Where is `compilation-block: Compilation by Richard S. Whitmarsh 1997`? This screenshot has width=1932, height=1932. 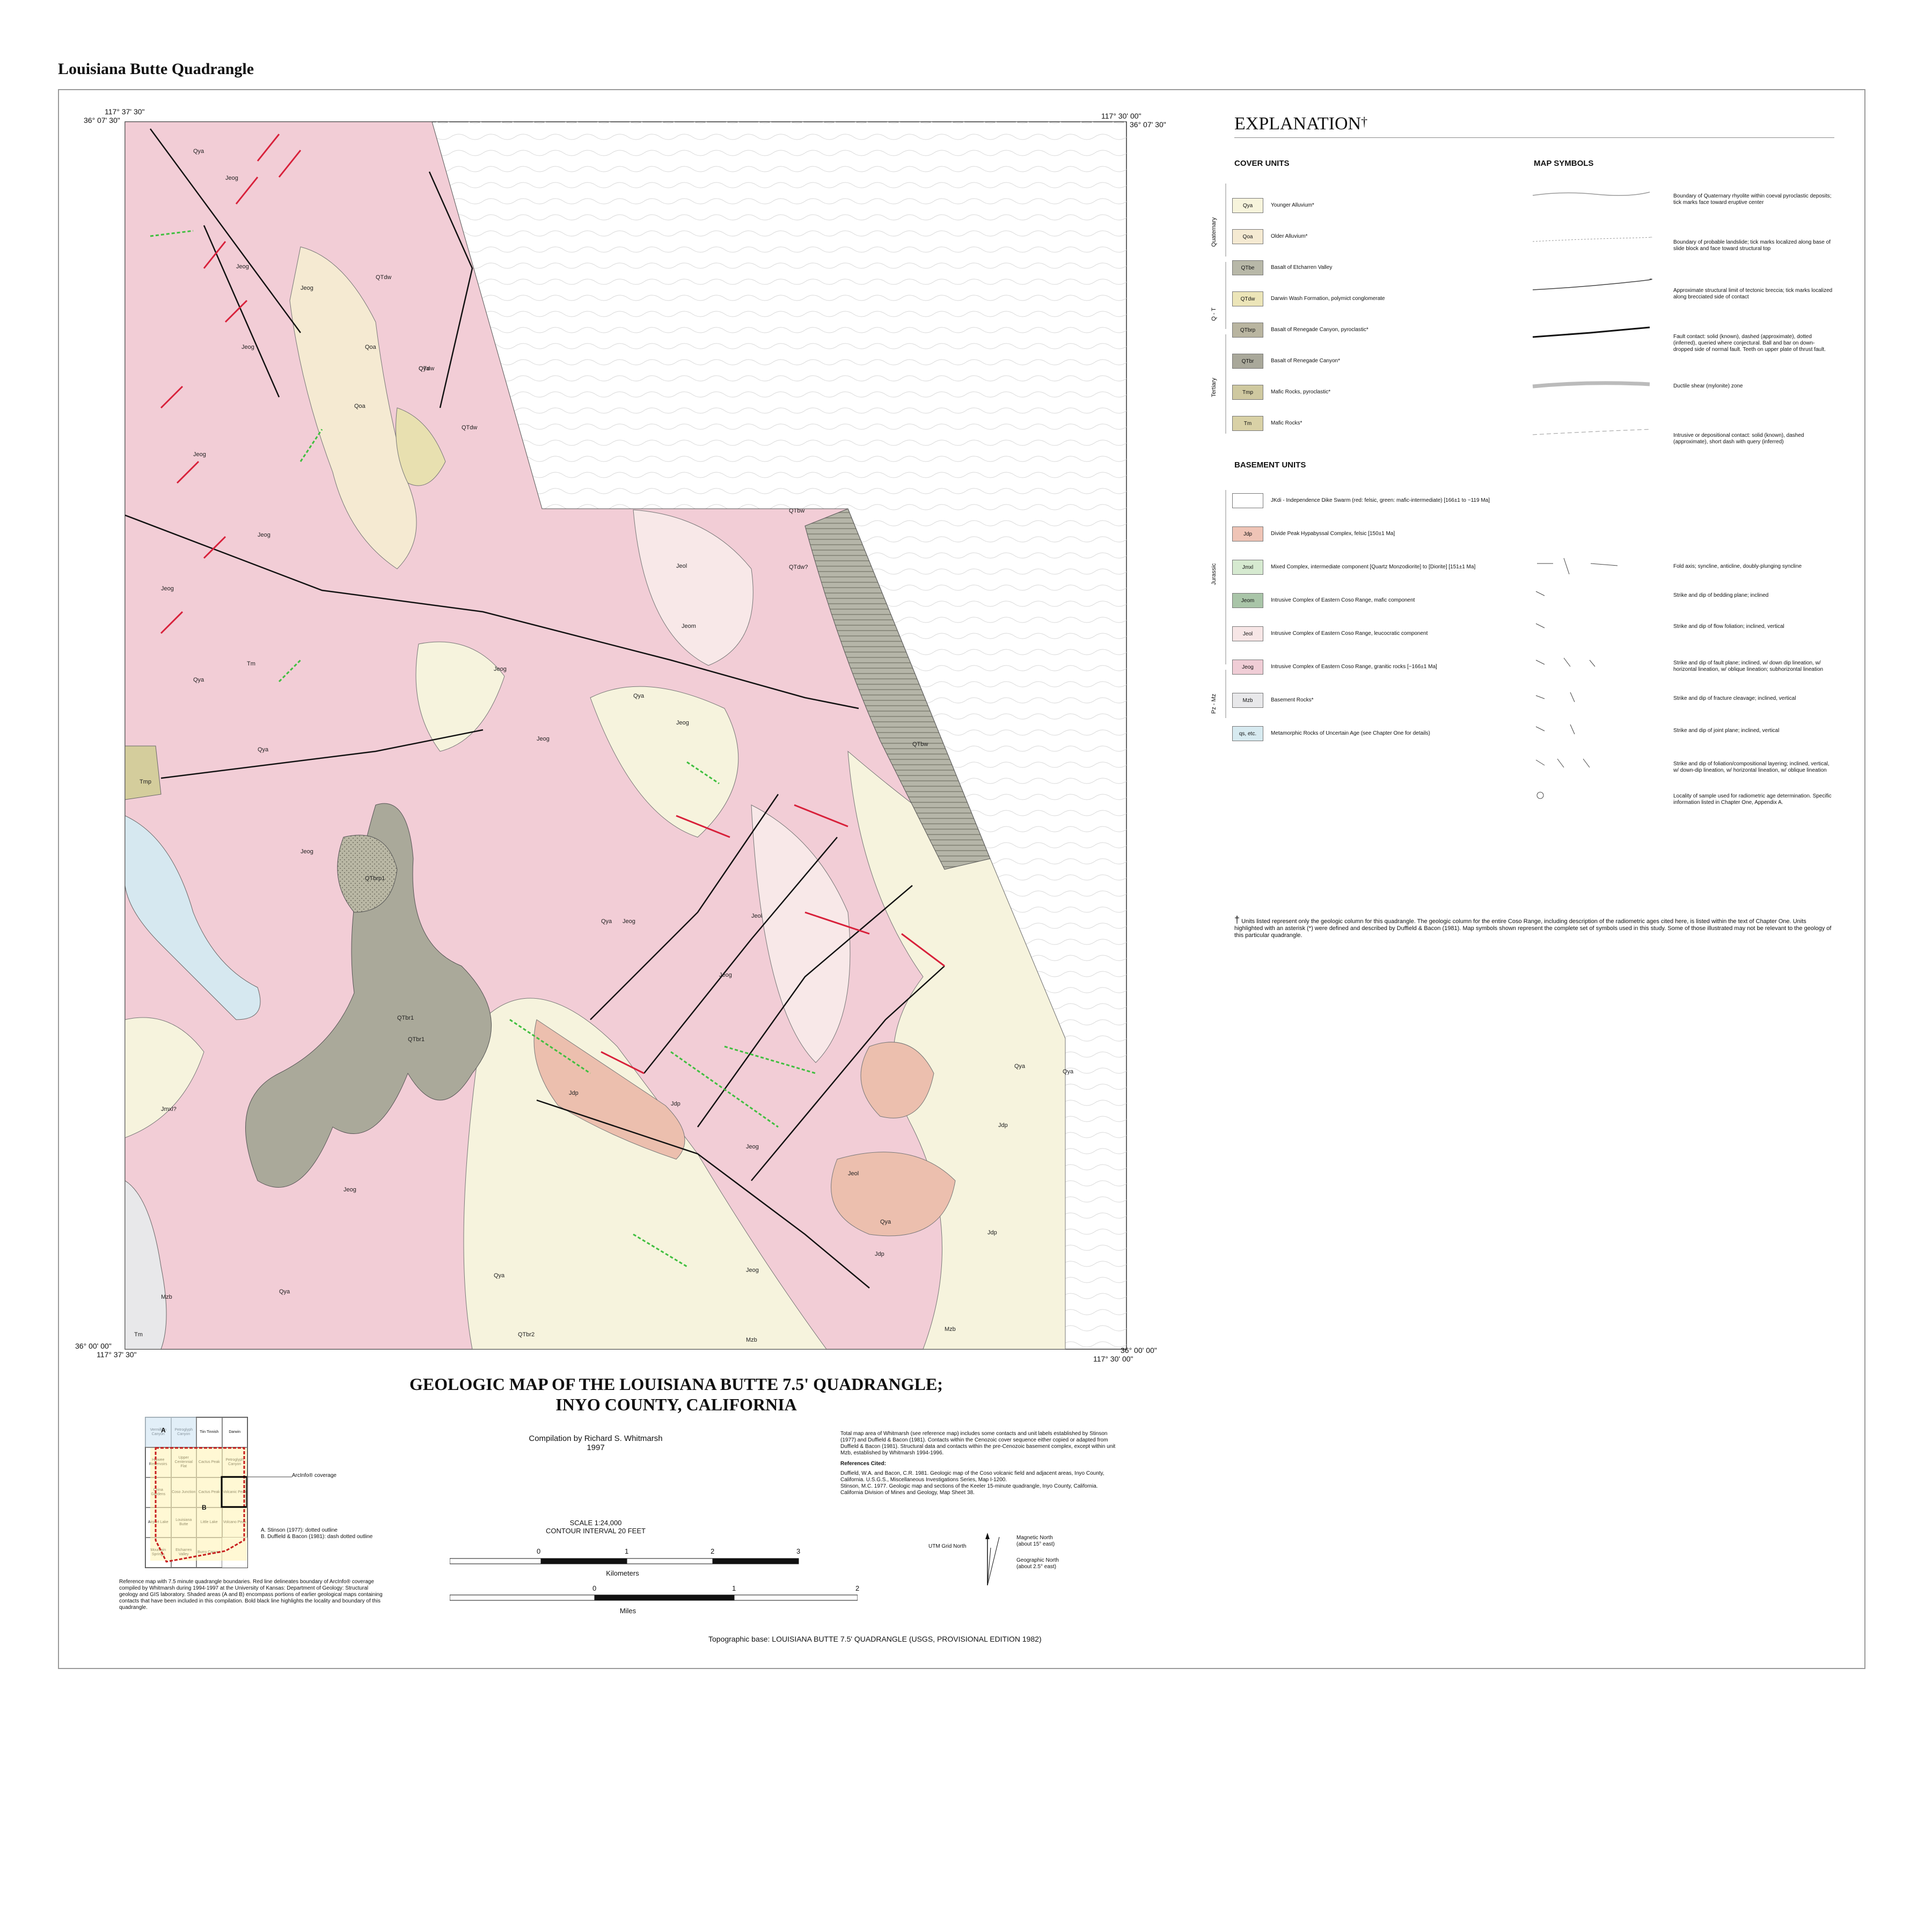
compilation-block: Compilation by Richard S. Whitmarsh 1997 is located at coordinates (595, 1443).